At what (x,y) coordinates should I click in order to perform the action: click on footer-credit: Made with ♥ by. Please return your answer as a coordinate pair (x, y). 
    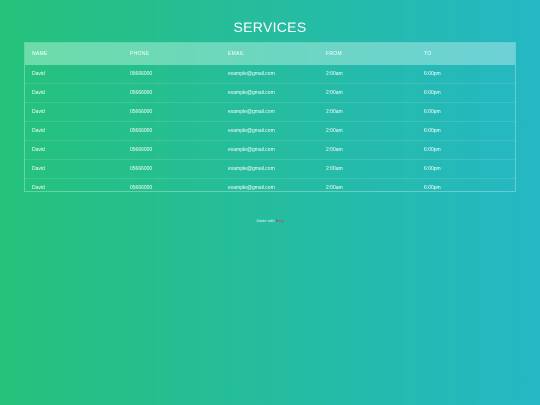
    Looking at the image, I should click on (270, 220).